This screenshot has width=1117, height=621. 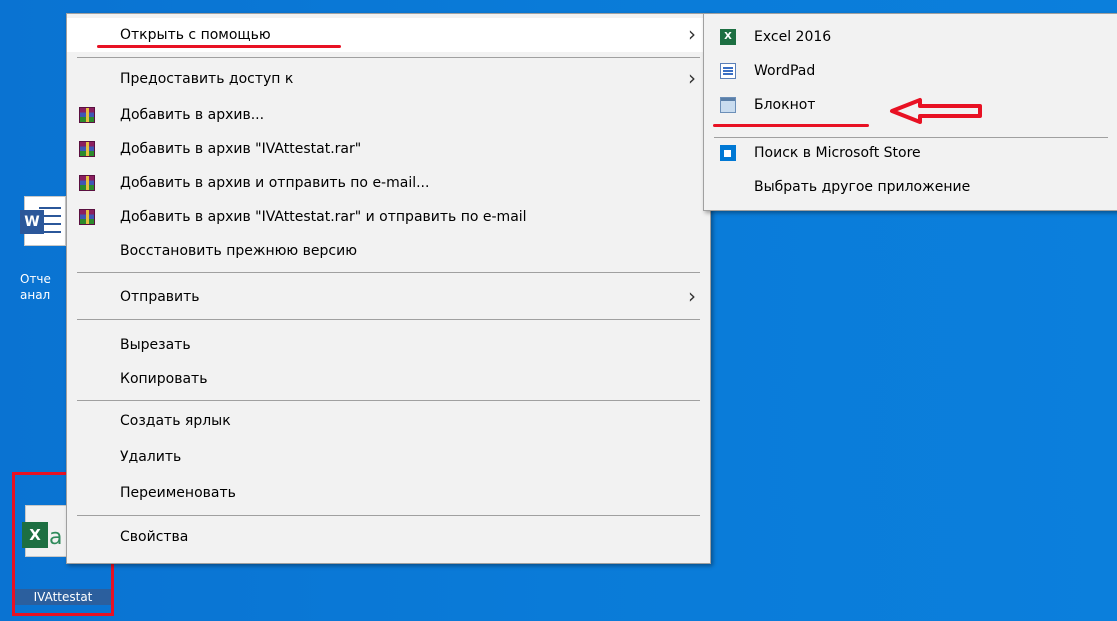 What do you see at coordinates (388, 537) in the screenshot?
I see `menu-item-properties: Свойства` at bounding box center [388, 537].